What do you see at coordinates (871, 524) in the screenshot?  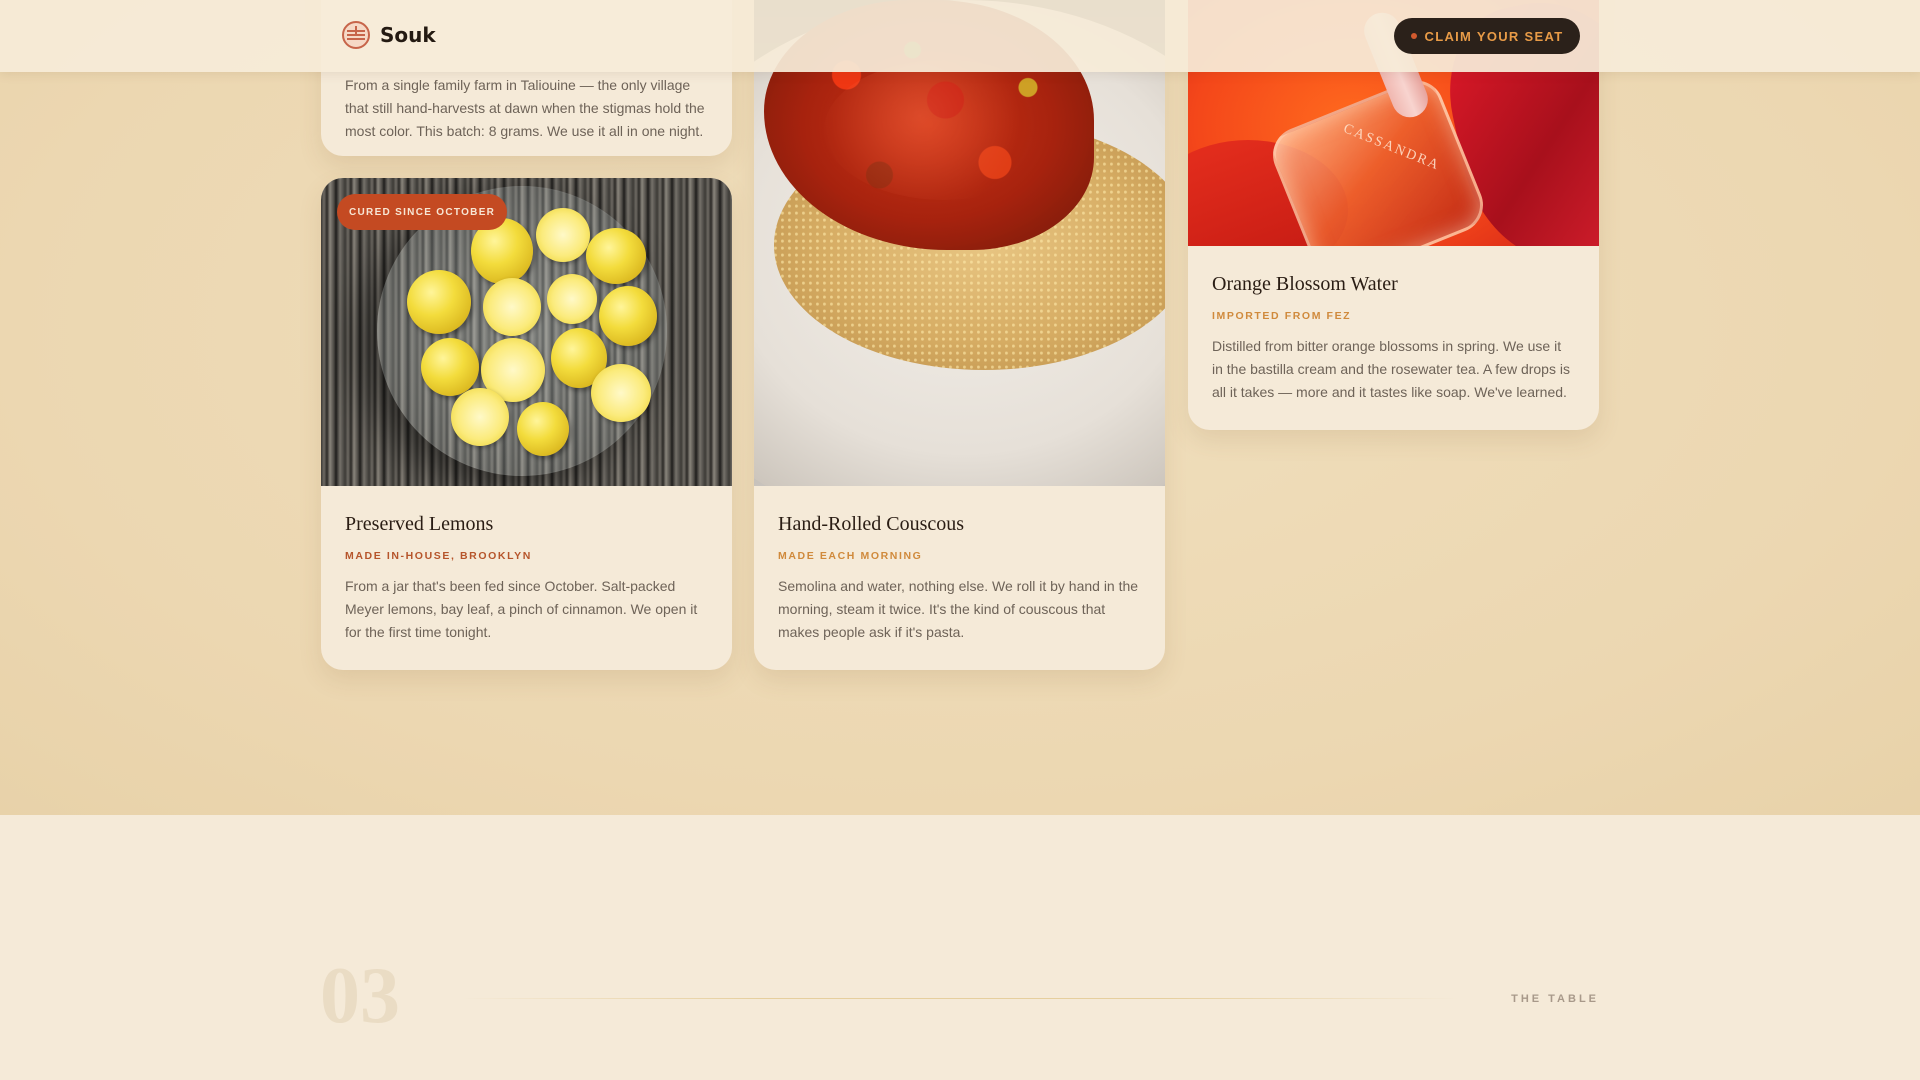 I see `card-title: Hand-Rolled Couscous` at bounding box center [871, 524].